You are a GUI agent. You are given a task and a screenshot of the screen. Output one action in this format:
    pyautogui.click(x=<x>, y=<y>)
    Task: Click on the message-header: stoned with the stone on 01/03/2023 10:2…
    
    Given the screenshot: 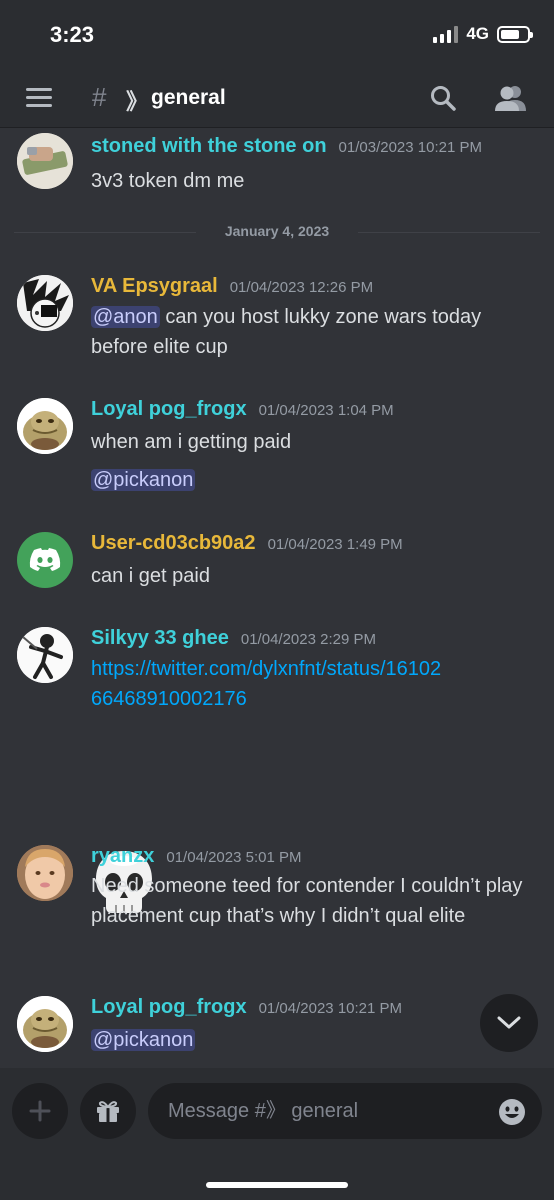 What is the action you would take?
    pyautogui.click(x=286, y=146)
    